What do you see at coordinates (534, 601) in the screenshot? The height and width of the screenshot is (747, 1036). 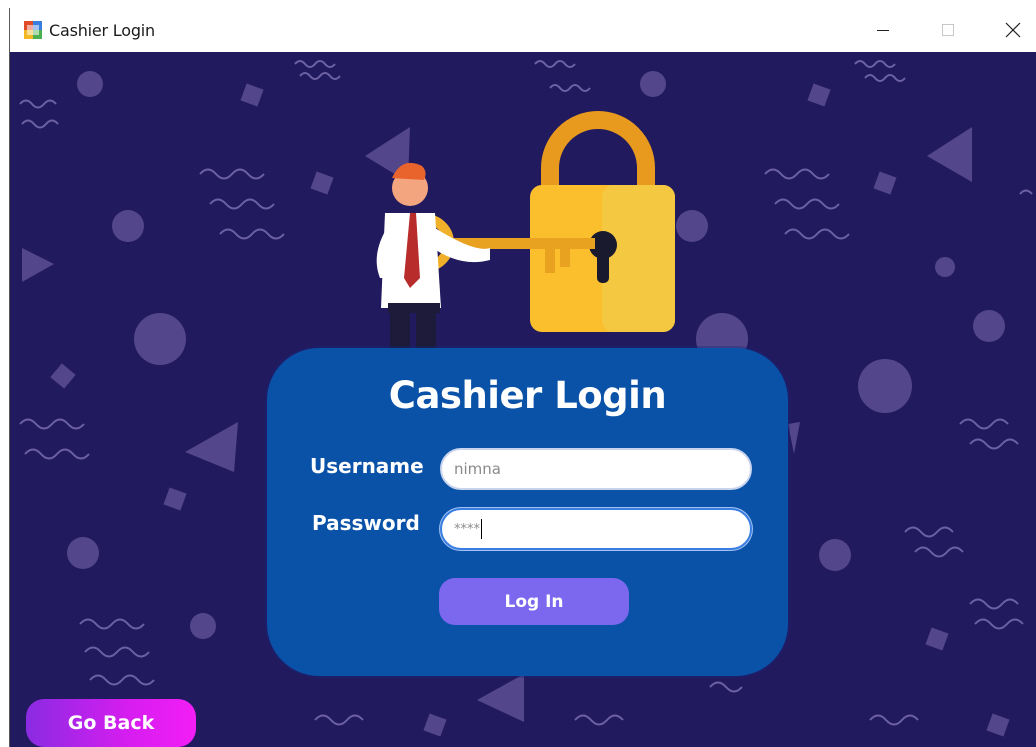 I see `login-button: Log In` at bounding box center [534, 601].